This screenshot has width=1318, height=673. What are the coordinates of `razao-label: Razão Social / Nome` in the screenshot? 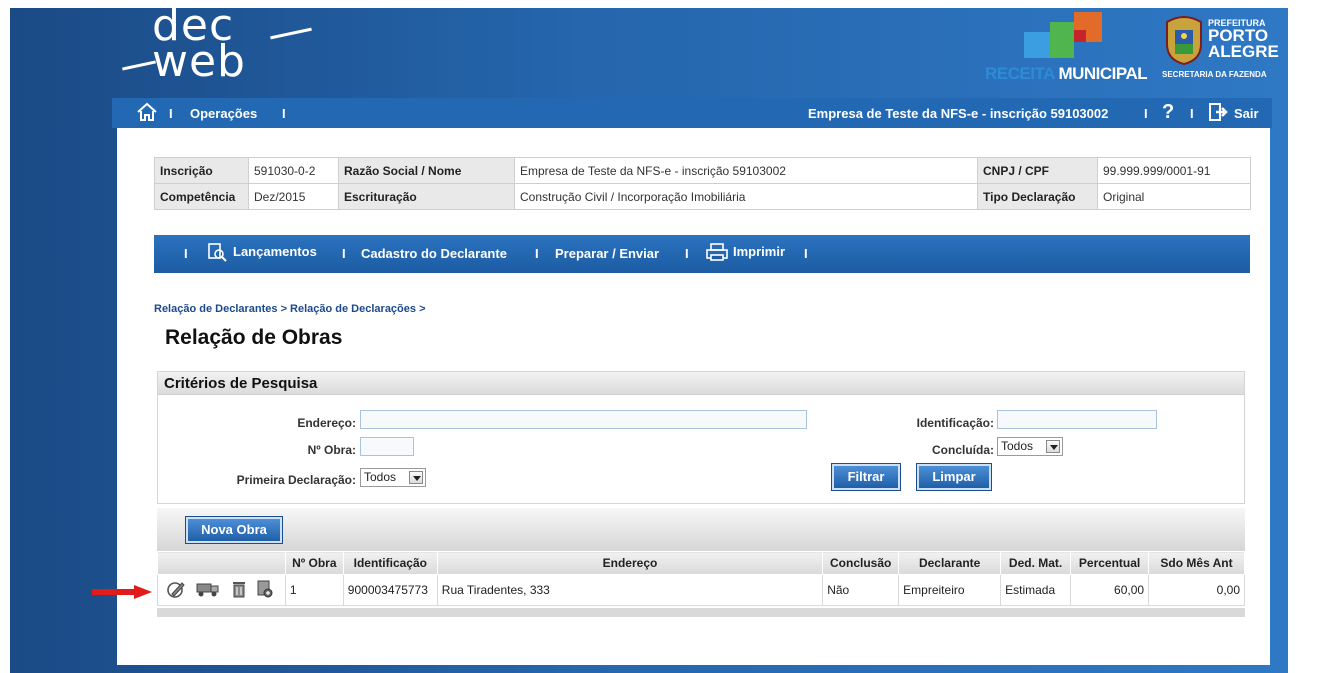 It's located at (426, 170).